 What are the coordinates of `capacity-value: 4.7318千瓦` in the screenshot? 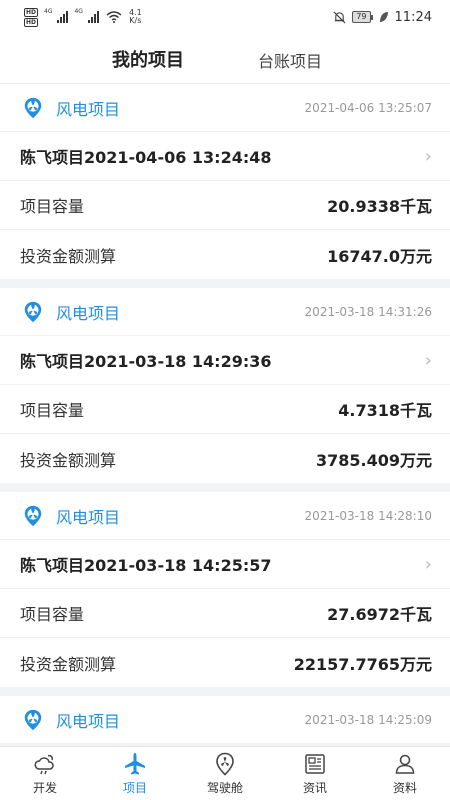 It's located at (385, 410).